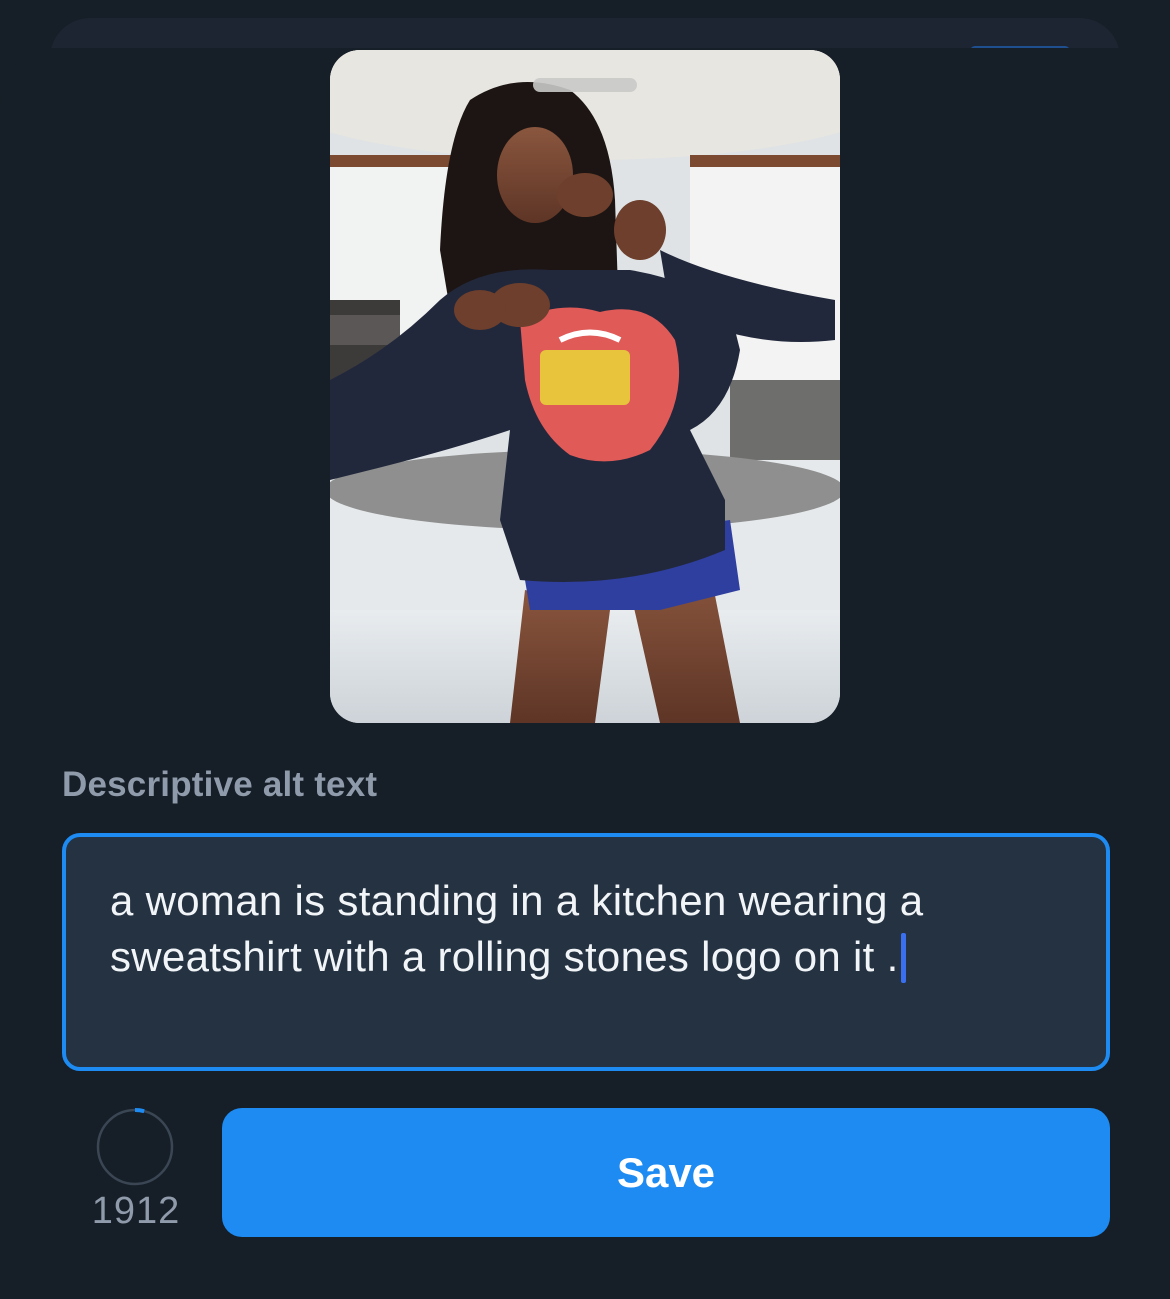 This screenshot has width=1170, height=1299. I want to click on sheet-grabber-handle, so click(585, 85).